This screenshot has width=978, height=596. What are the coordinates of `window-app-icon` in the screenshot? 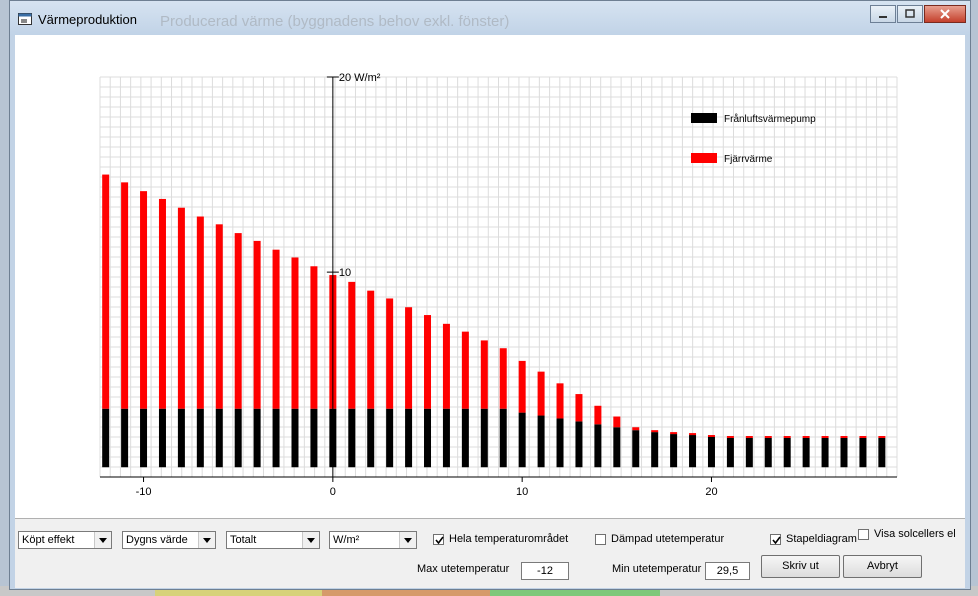 It's located at (25, 18).